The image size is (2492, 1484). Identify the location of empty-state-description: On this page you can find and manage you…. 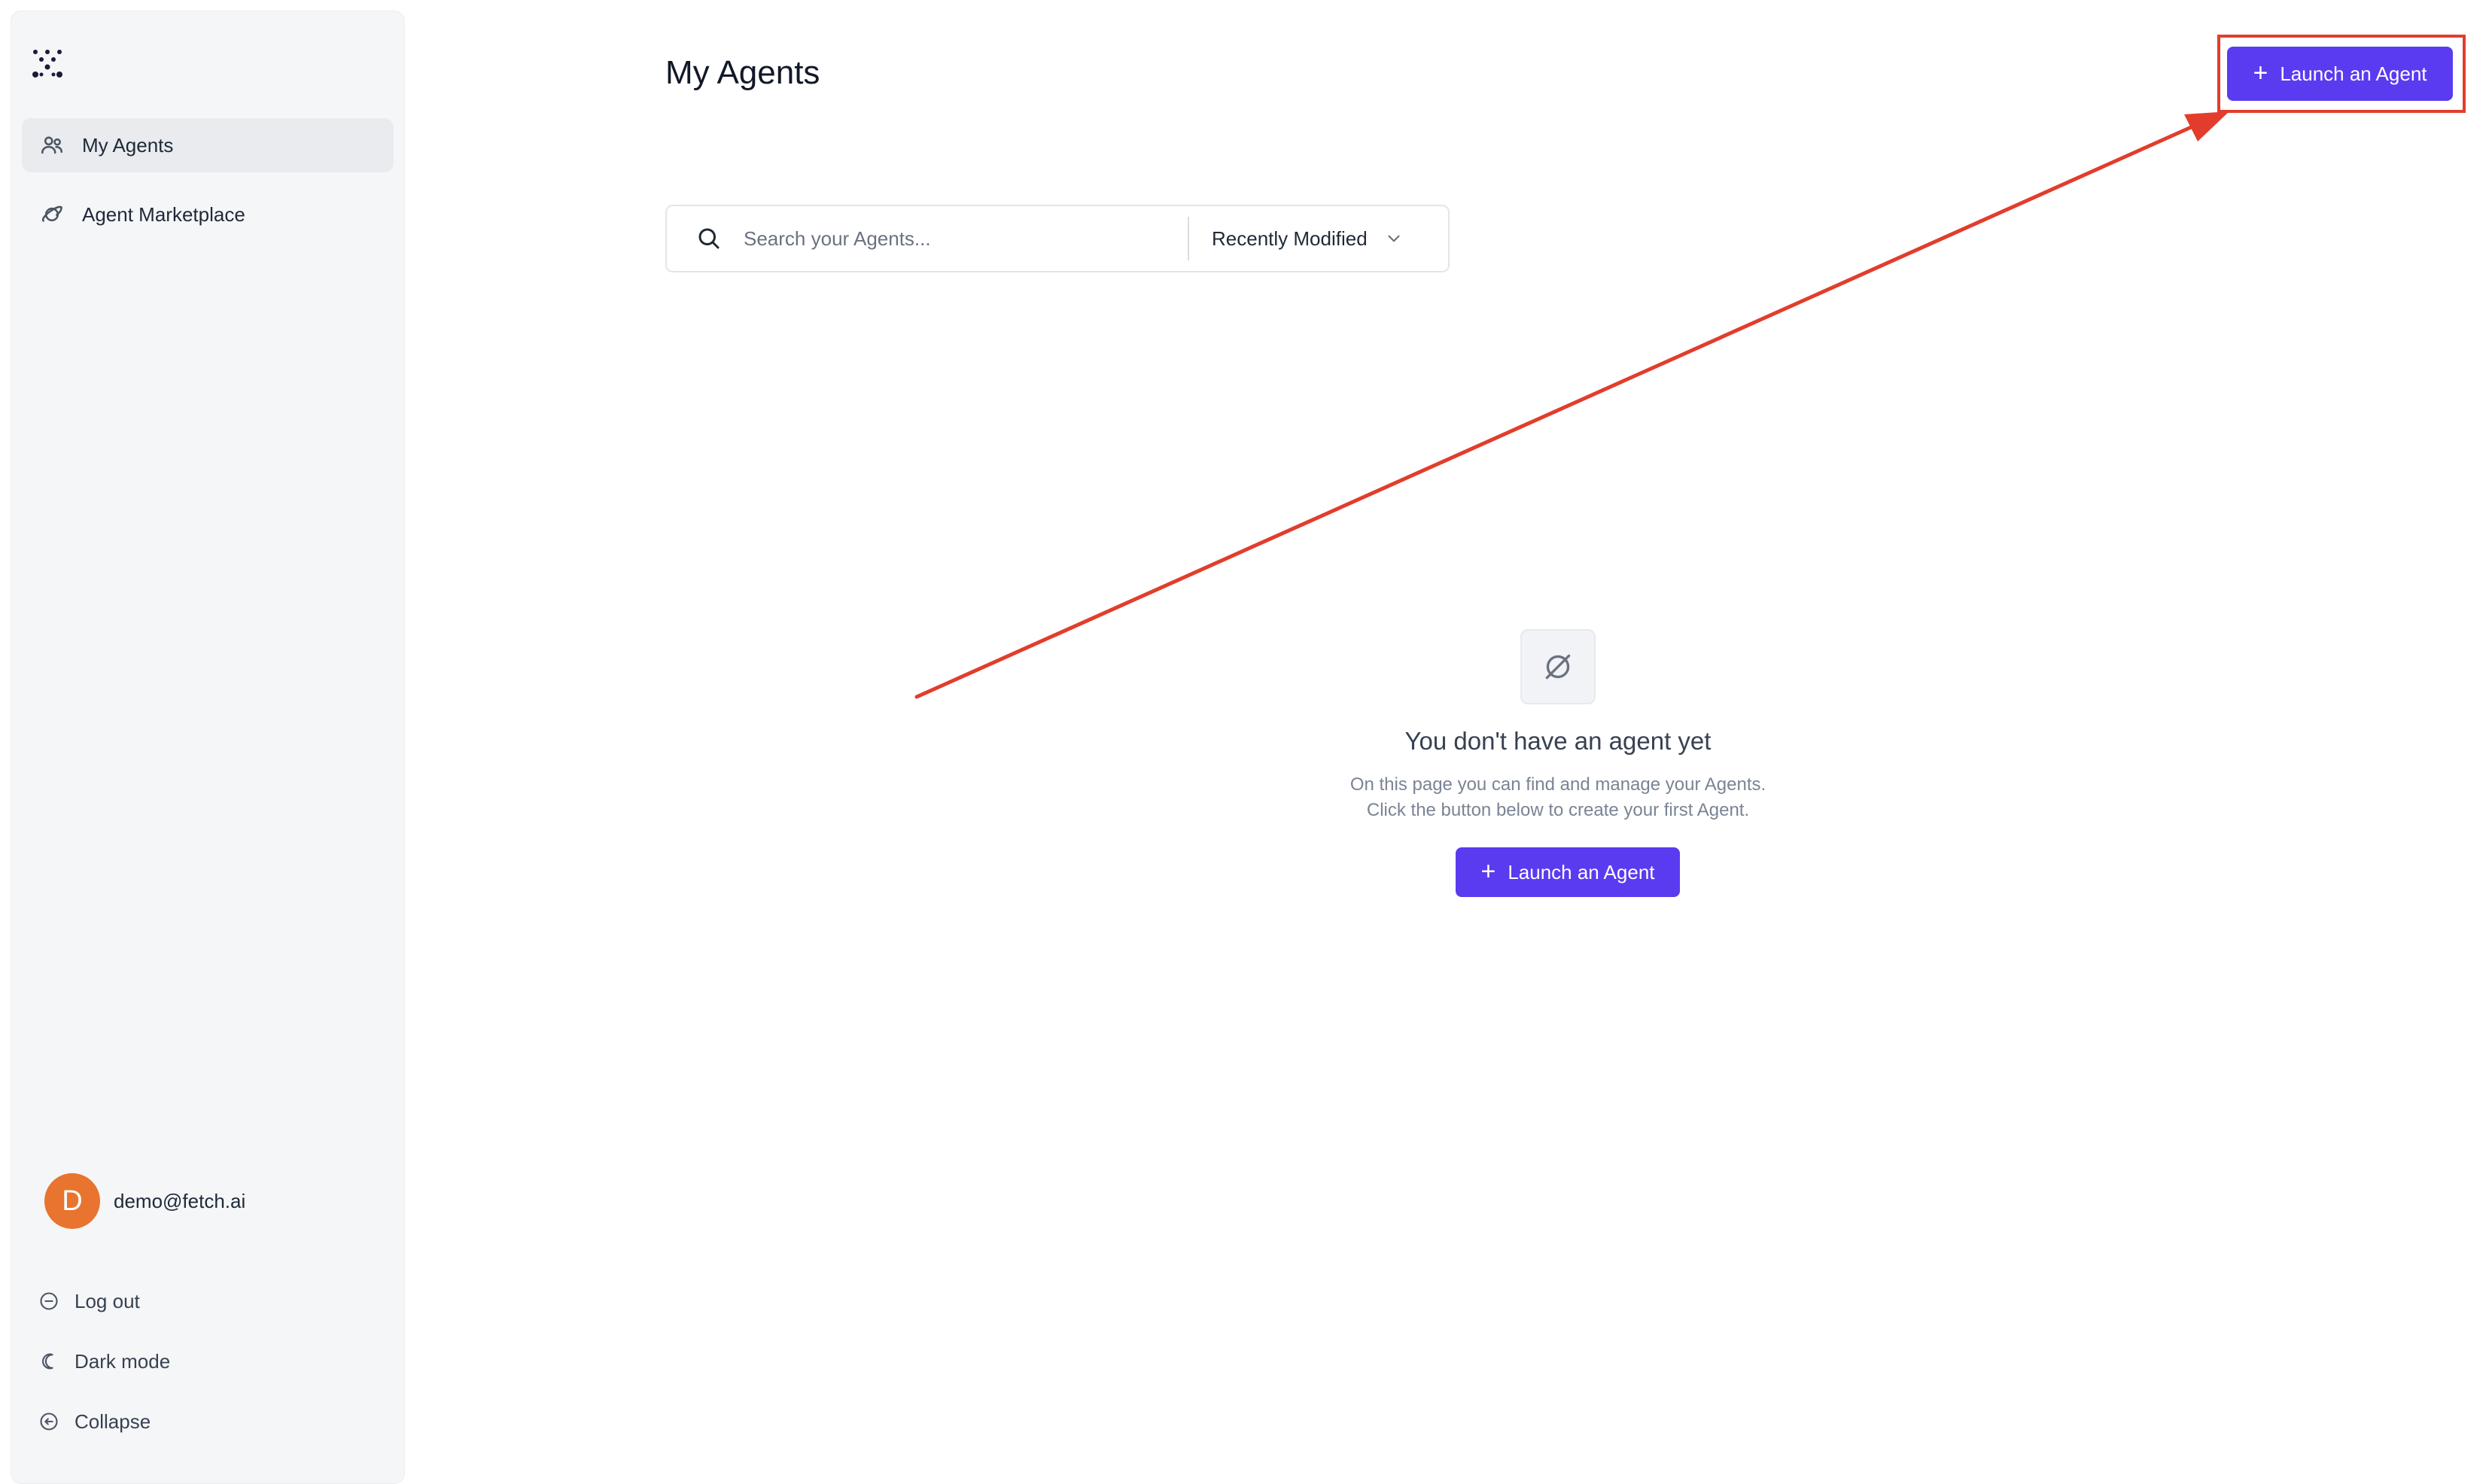
(1558, 797).